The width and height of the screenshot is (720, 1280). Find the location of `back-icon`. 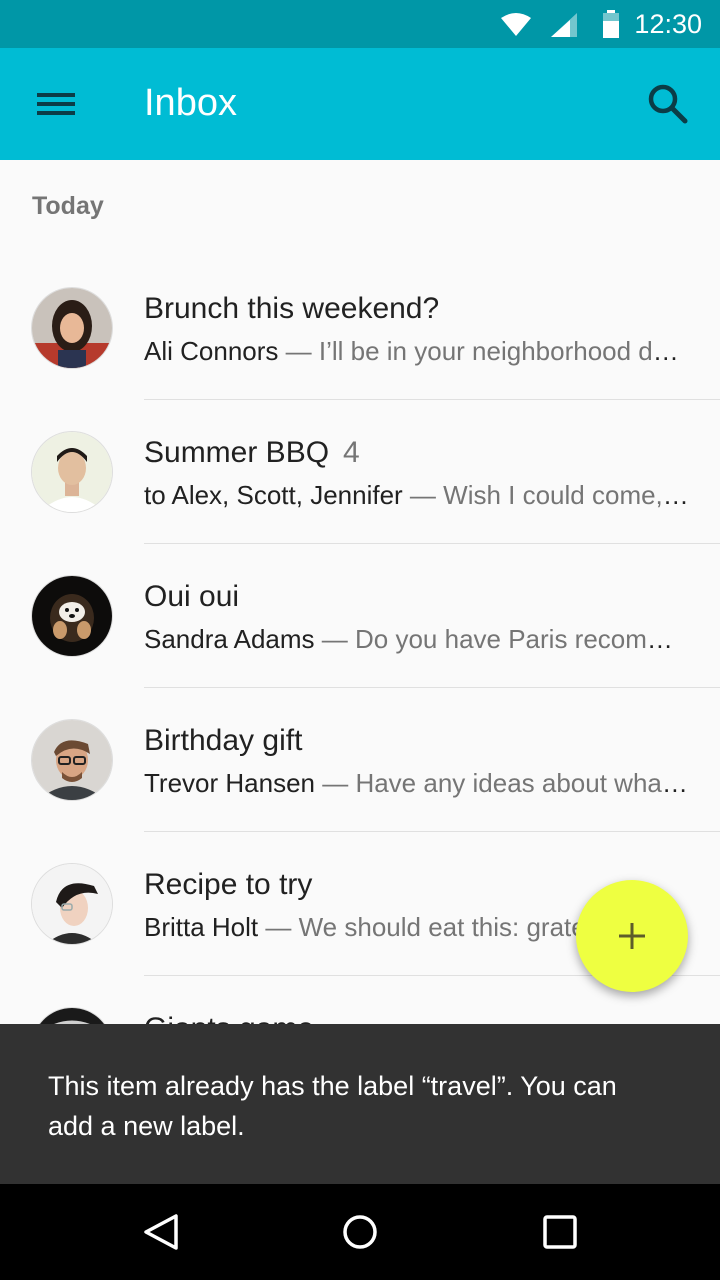

back-icon is located at coordinates (161, 1232).